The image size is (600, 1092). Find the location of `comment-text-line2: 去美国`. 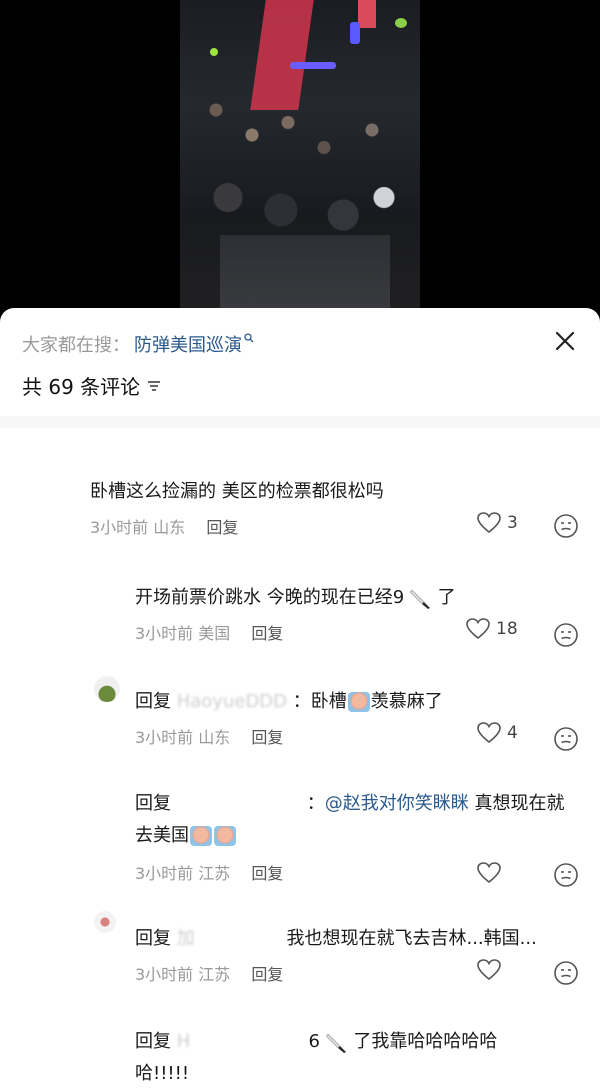

comment-text-line2: 去美国 is located at coordinates (186, 836).